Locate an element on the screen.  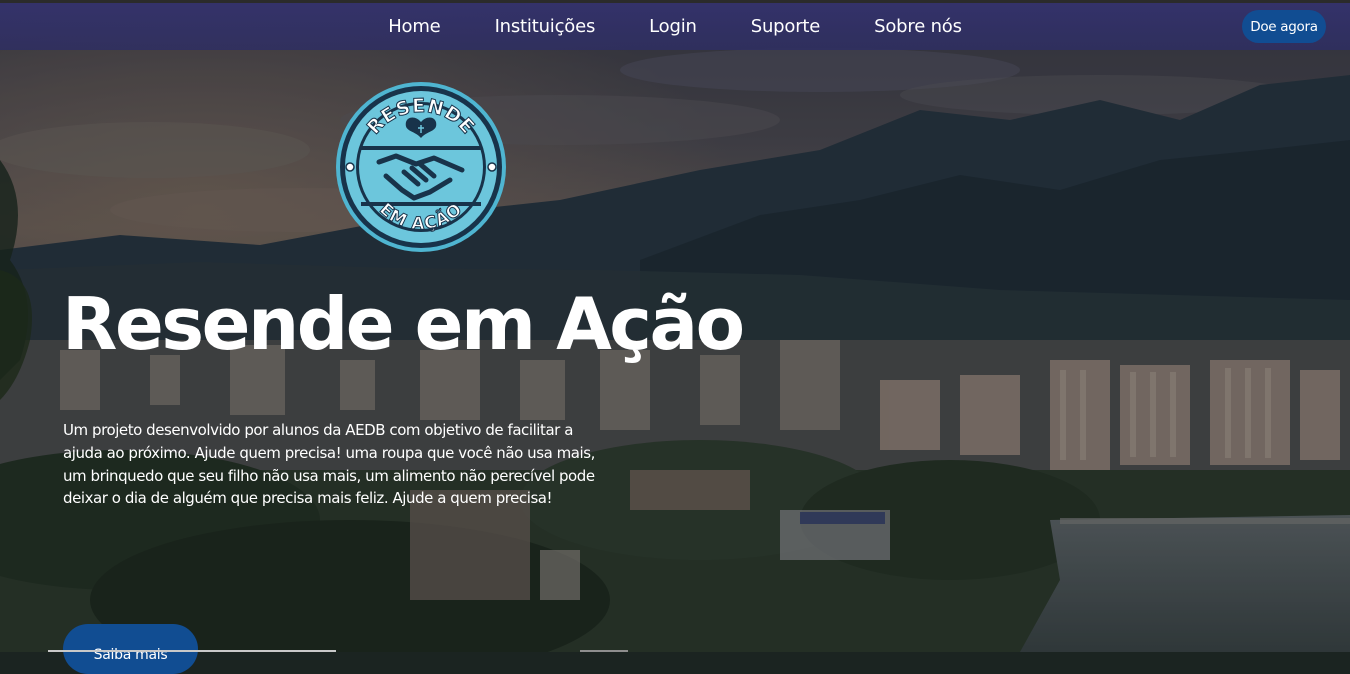
resende-em-acao-logo: RESENDE EM AÇÃO is located at coordinates (421, 167).